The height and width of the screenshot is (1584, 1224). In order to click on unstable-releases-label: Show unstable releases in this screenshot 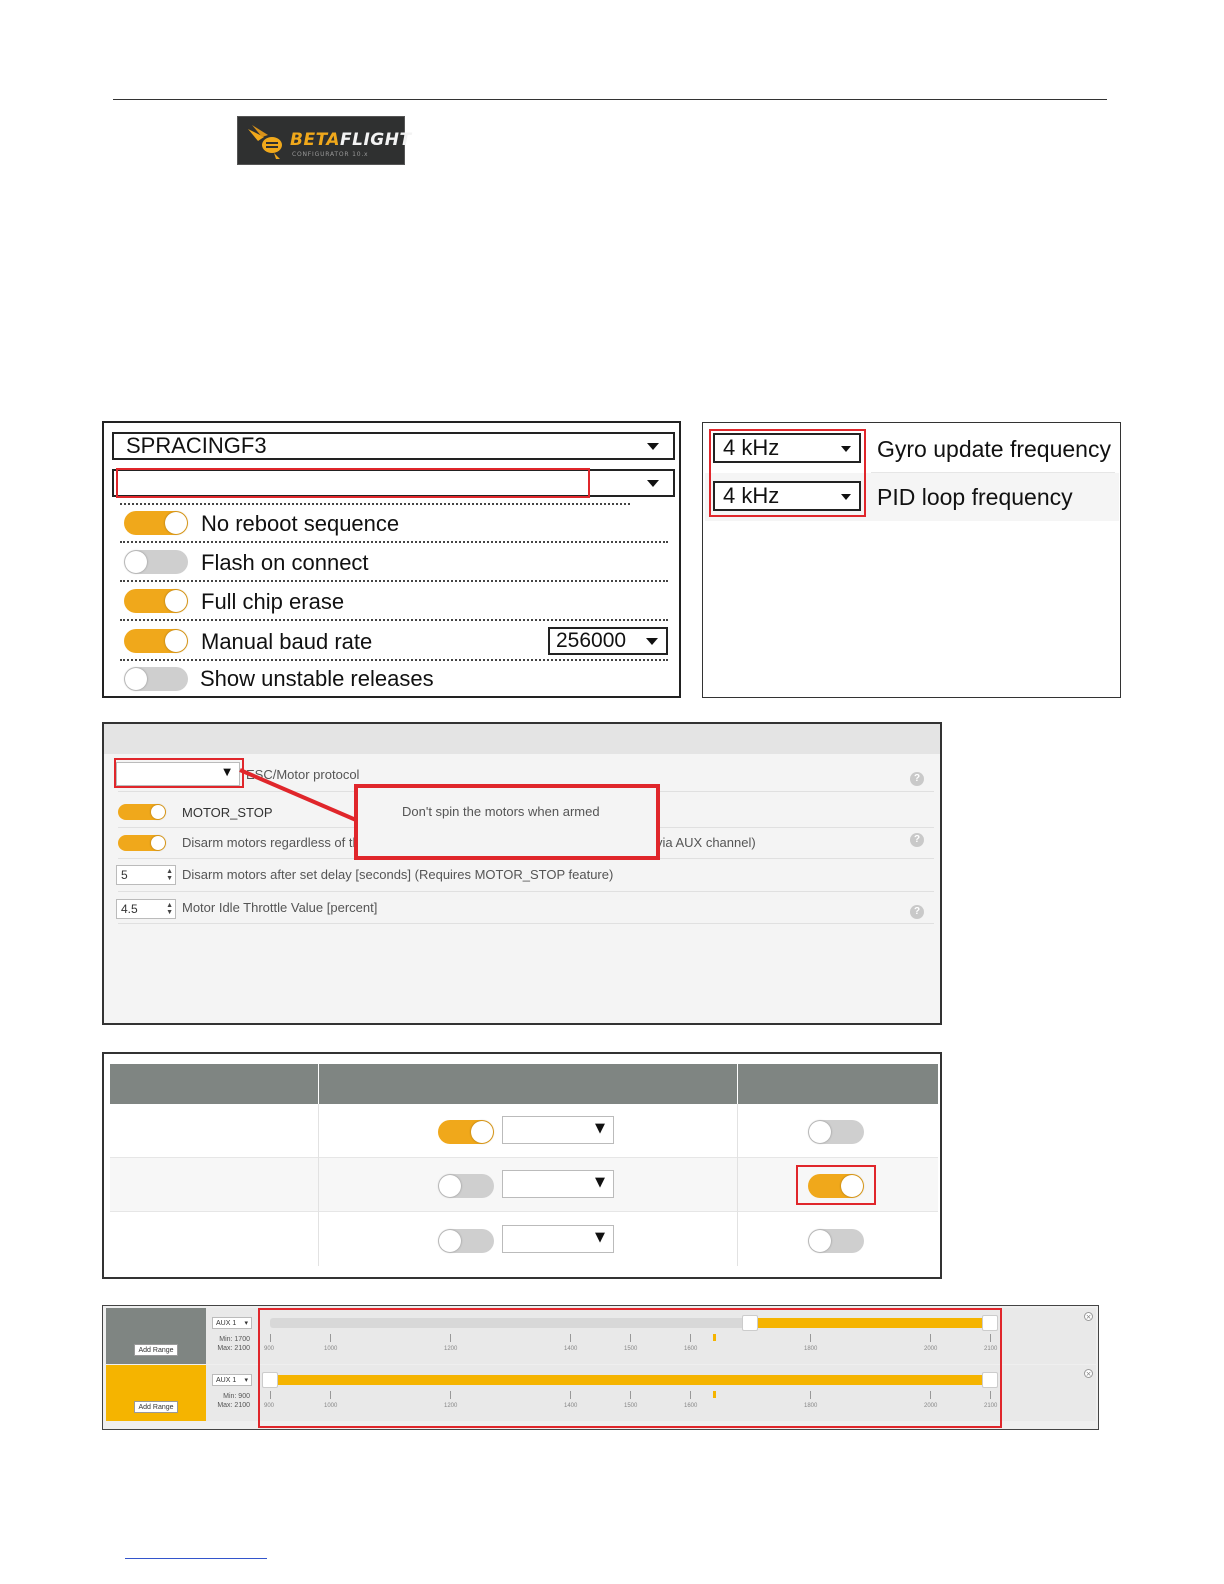, I will do `click(317, 678)`.